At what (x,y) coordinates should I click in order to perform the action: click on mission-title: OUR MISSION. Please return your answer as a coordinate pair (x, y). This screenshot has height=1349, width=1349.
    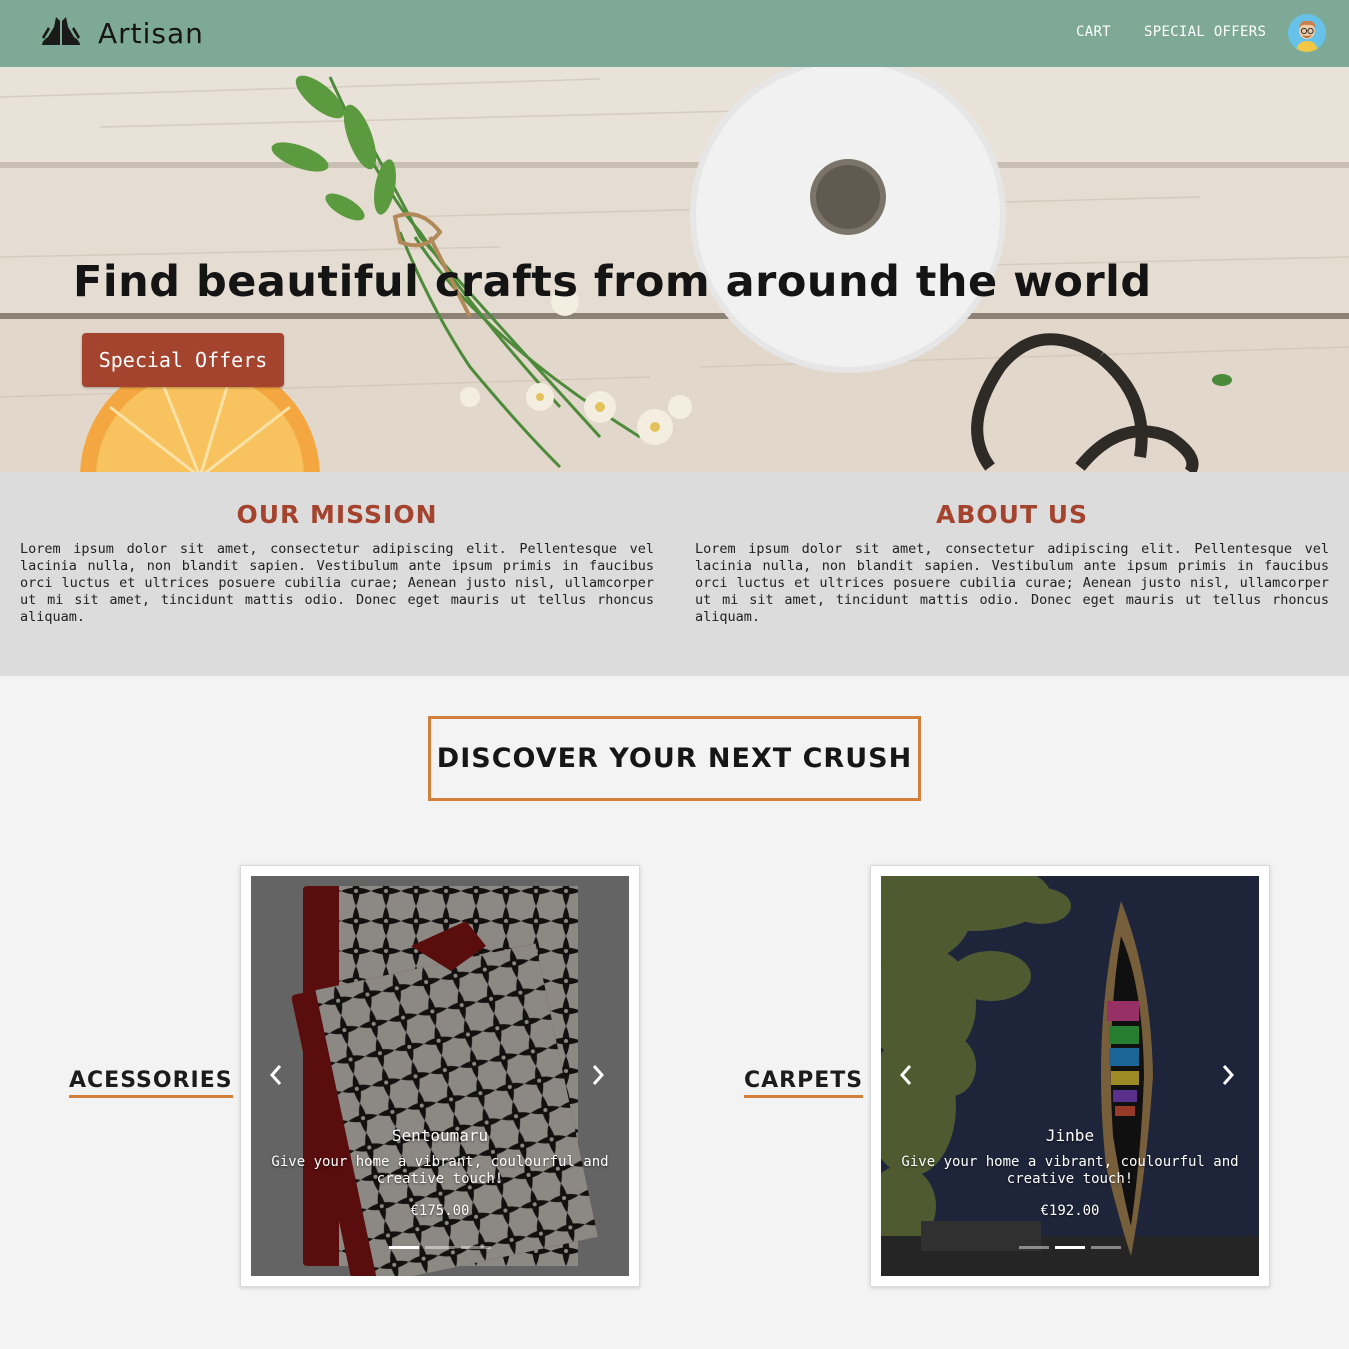
    Looking at the image, I should click on (337, 514).